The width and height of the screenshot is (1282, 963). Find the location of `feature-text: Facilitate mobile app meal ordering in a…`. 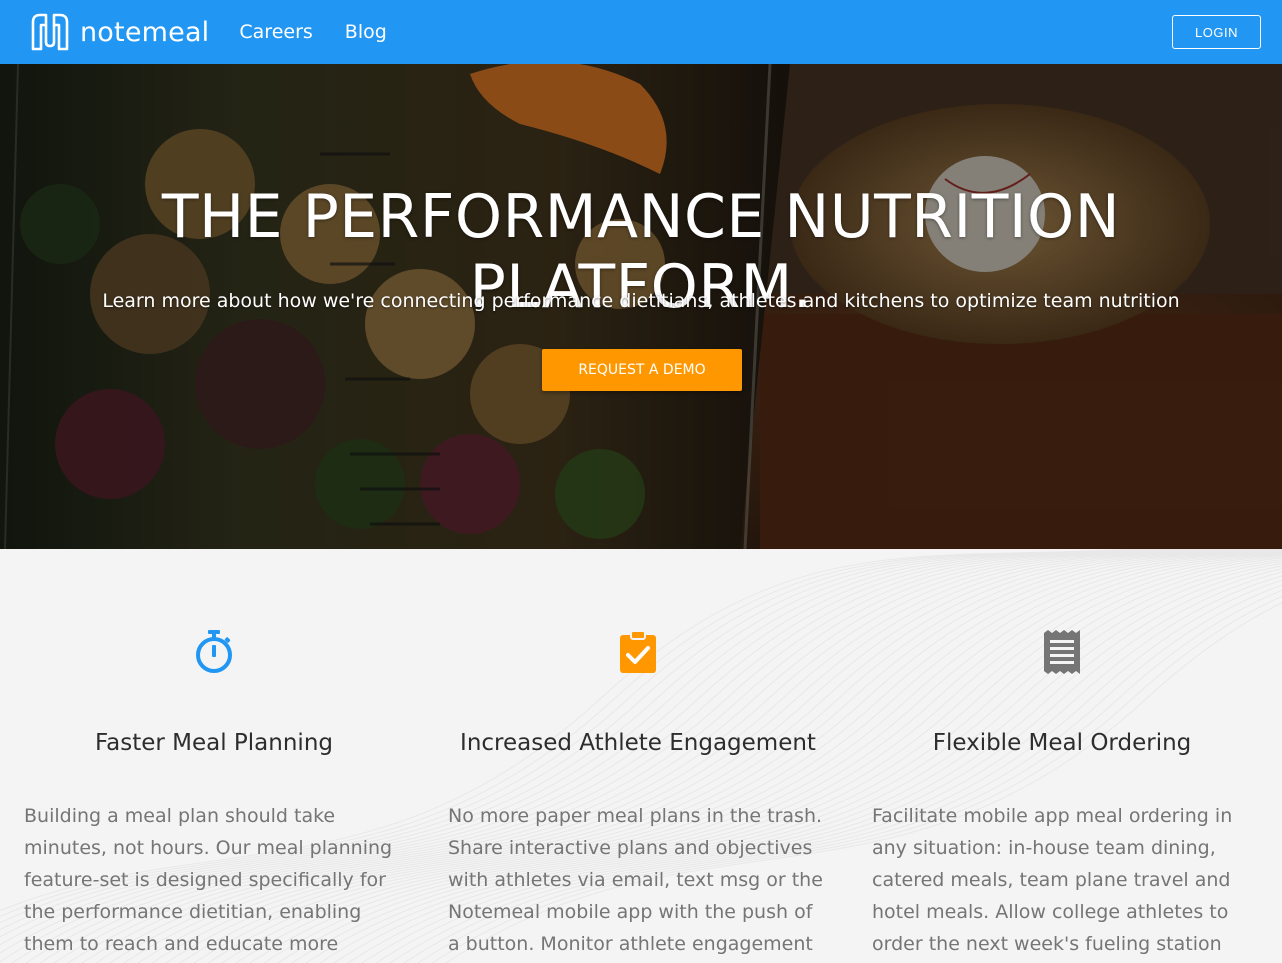

feature-text: Facilitate mobile app meal ordering in a… is located at coordinates (1052, 880).